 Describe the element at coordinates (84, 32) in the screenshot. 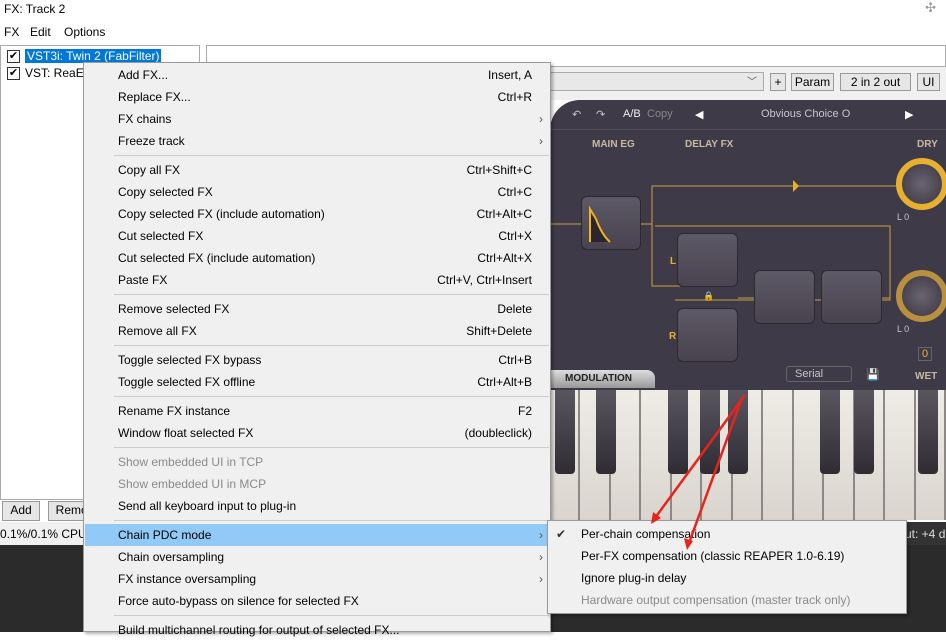

I see `menu-options: Options` at that location.